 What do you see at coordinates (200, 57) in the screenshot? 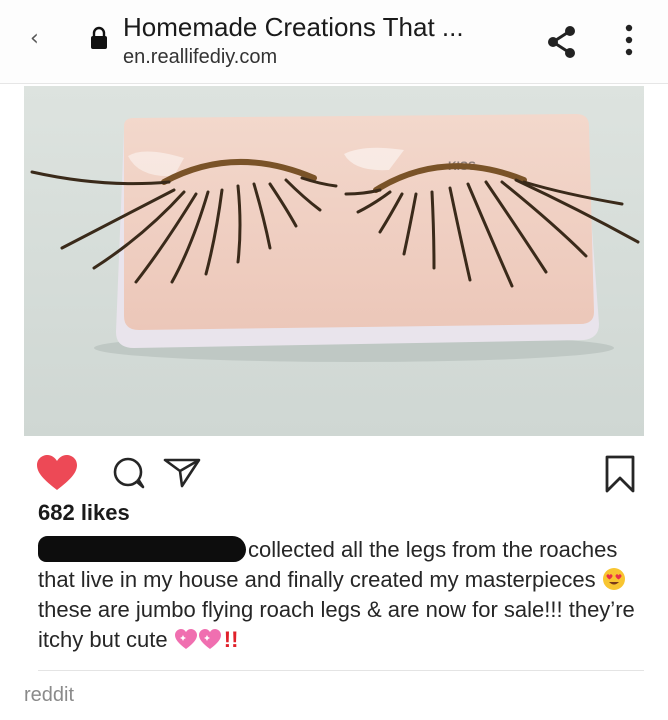
I see `page-url: en.reallifediy.com` at bounding box center [200, 57].